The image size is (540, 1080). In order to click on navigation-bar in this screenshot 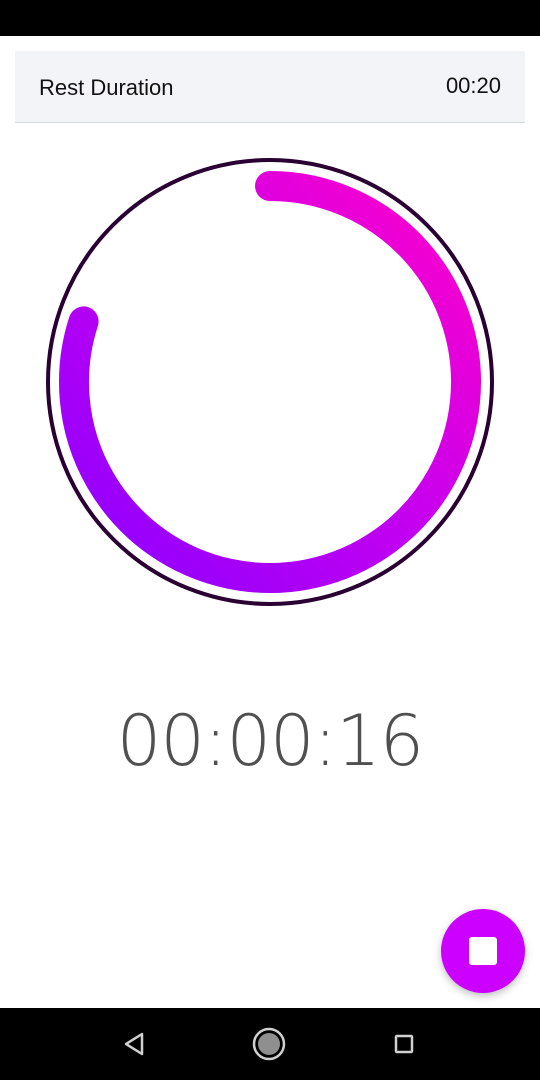, I will do `click(270, 1044)`.